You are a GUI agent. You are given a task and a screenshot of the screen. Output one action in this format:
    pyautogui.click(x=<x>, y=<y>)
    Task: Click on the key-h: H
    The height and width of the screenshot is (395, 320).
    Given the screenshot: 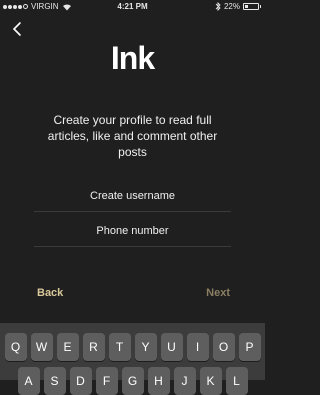 What is the action you would take?
    pyautogui.click(x=158, y=381)
    